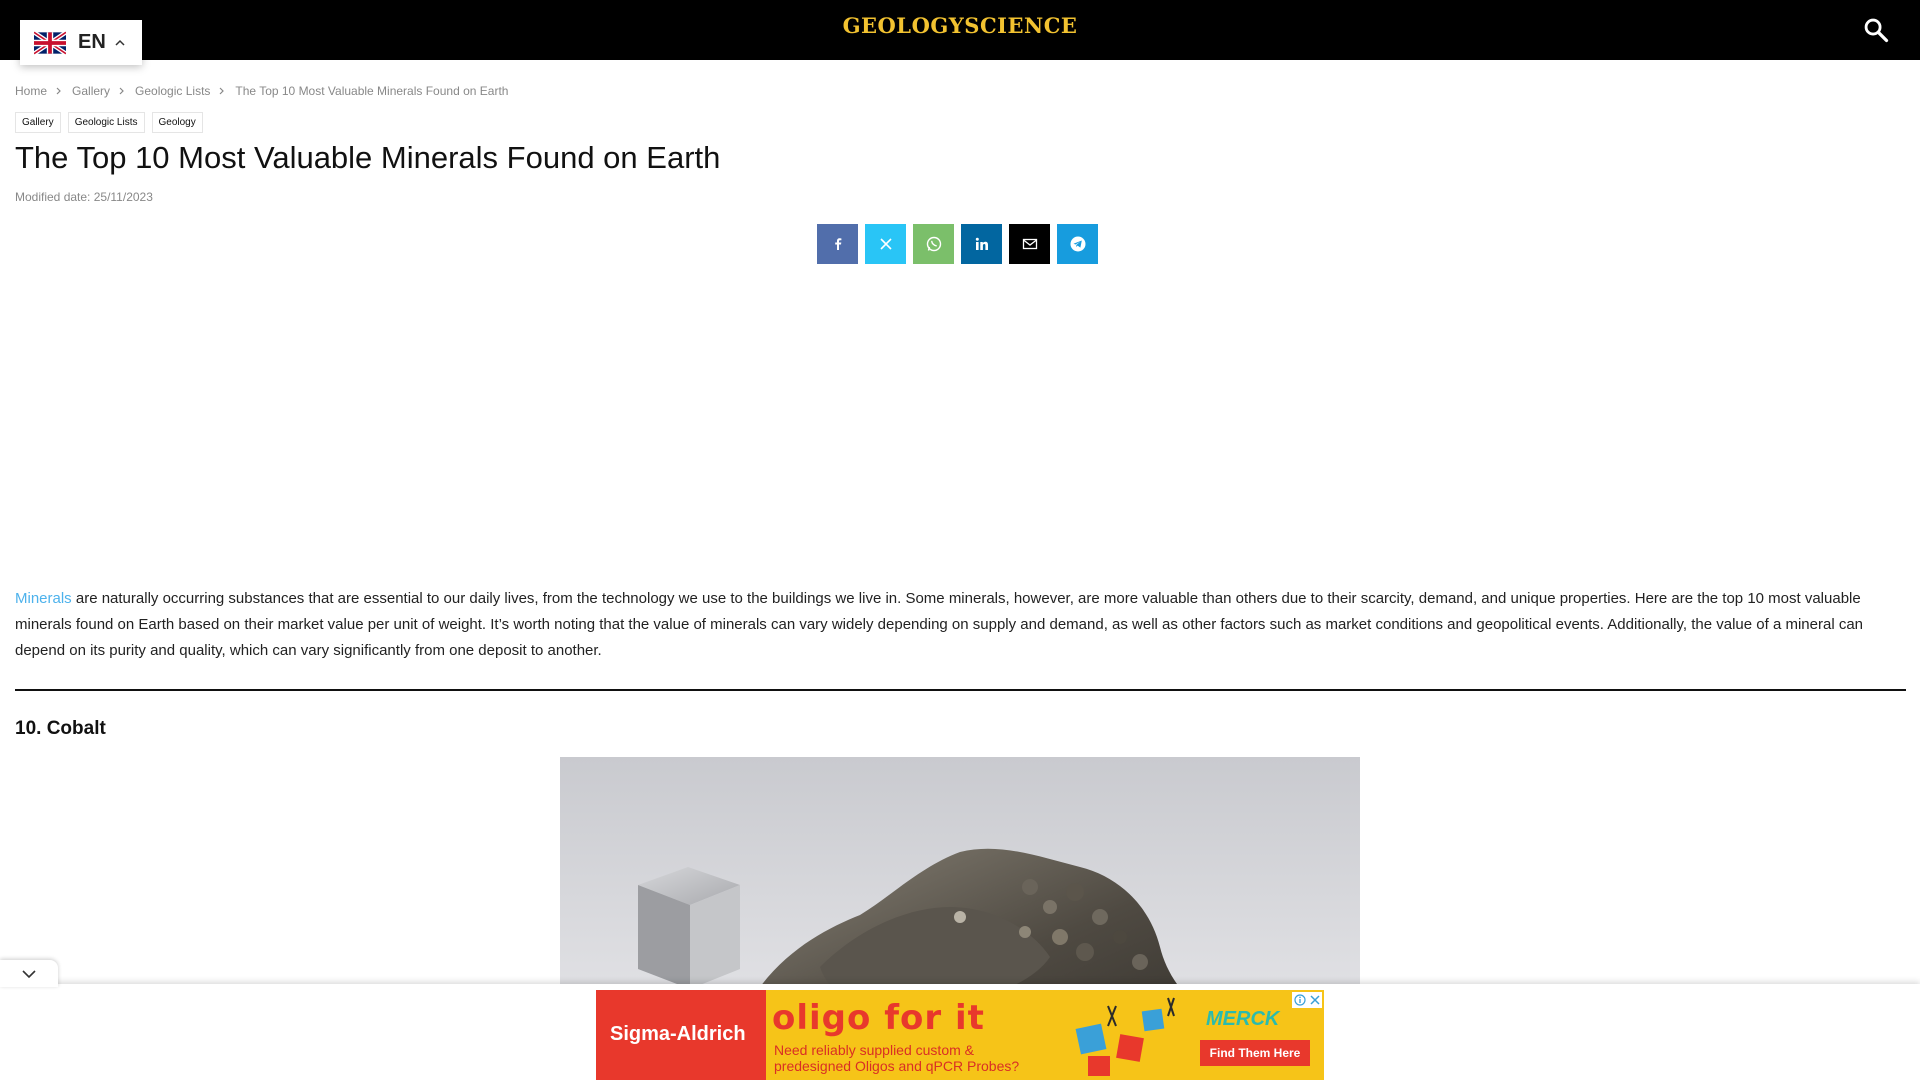  Describe the element at coordinates (1315, 1000) in the screenshot. I see `close-icon` at that location.